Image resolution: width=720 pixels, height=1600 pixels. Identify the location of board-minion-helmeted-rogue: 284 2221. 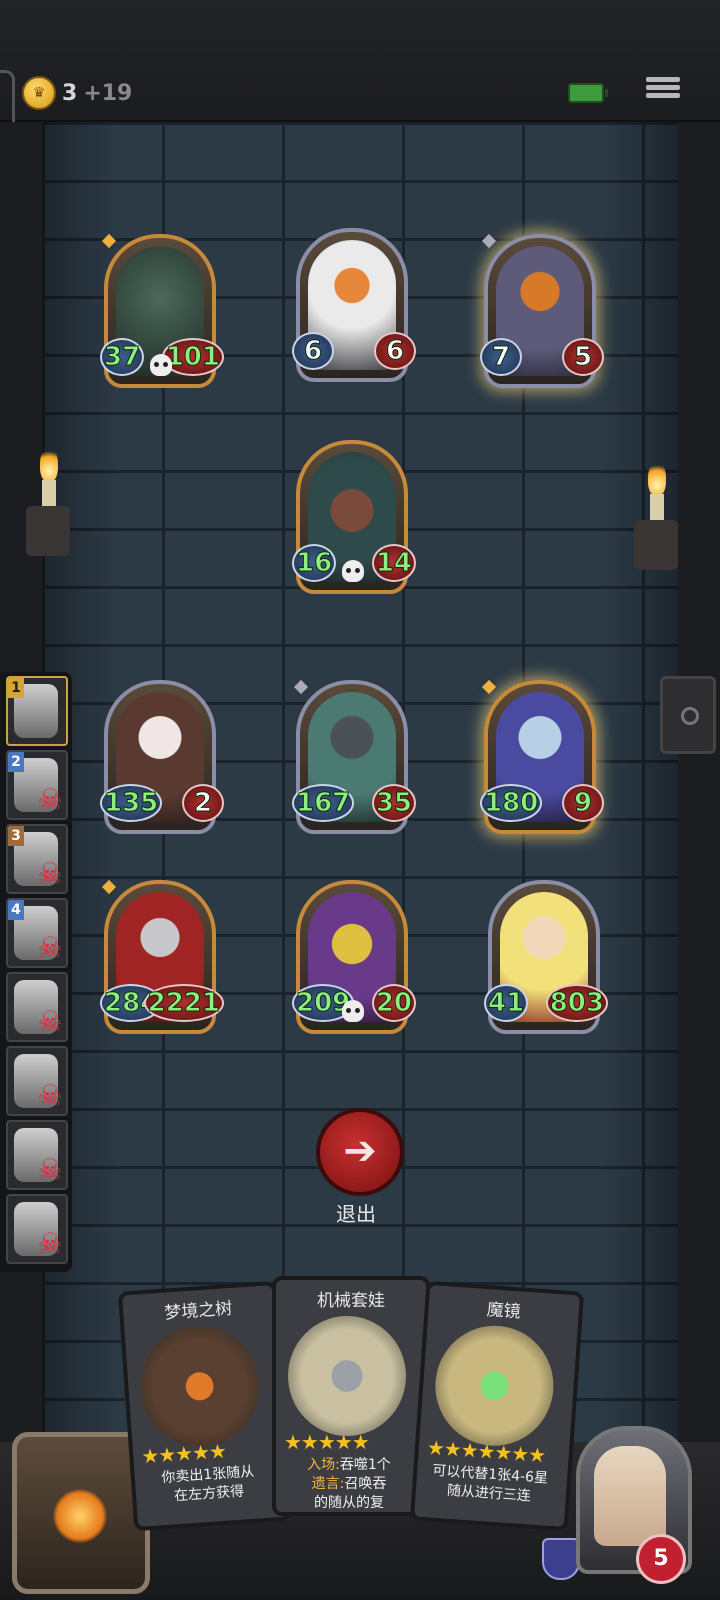
(162, 959).